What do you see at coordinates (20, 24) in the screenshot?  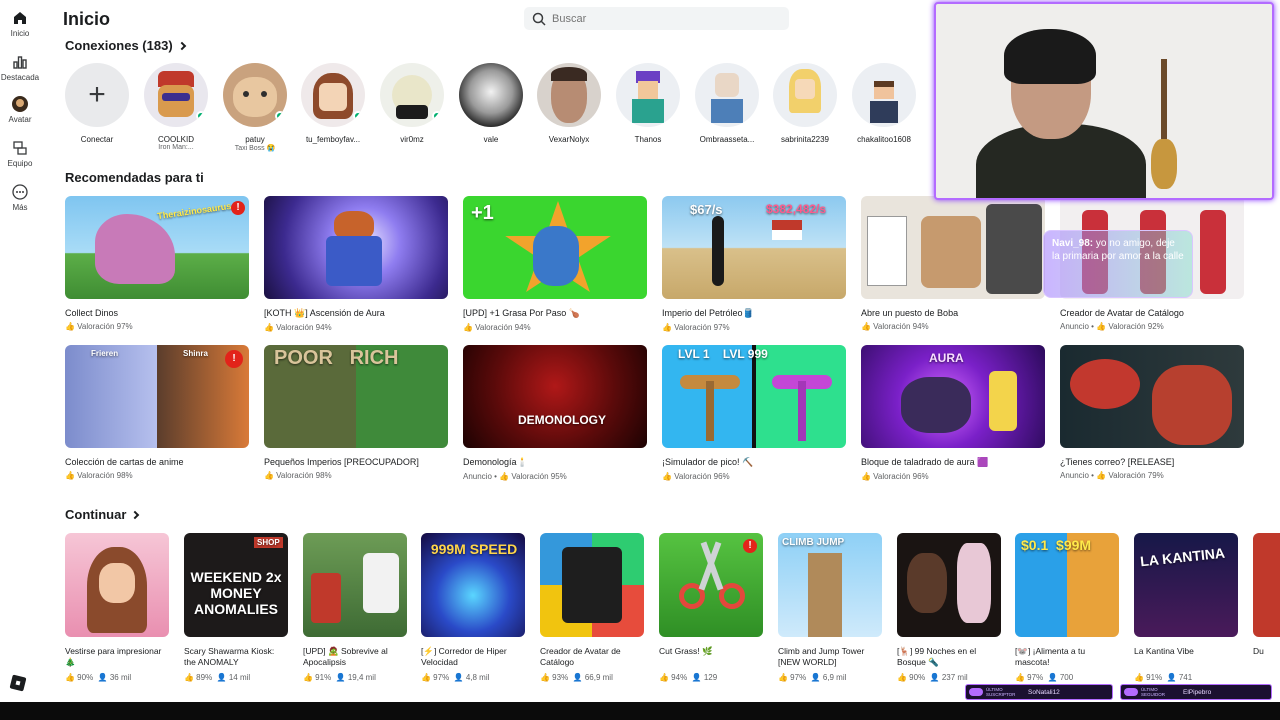 I see `sidebar-item-inicio: Inicio` at bounding box center [20, 24].